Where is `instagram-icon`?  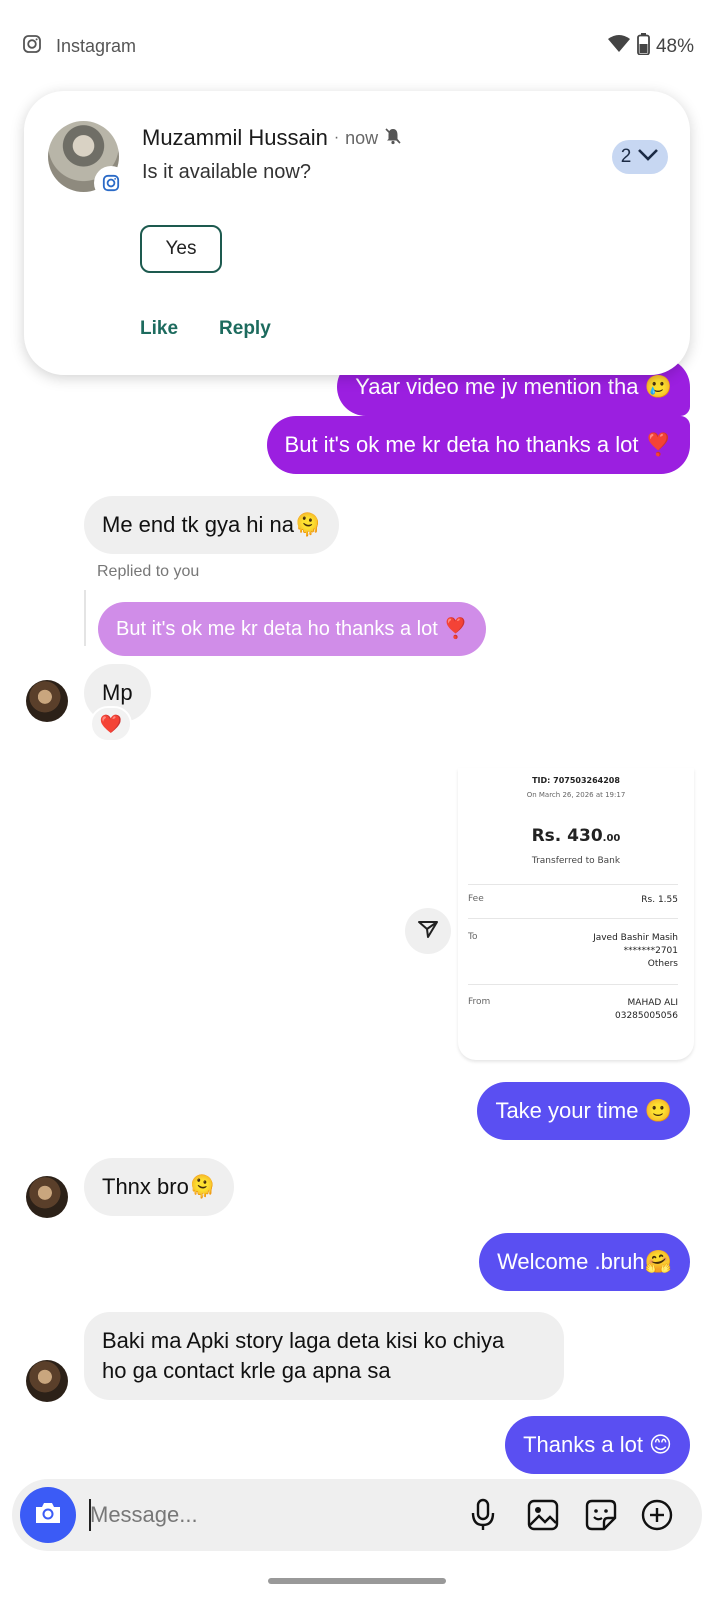
instagram-icon is located at coordinates (32, 46).